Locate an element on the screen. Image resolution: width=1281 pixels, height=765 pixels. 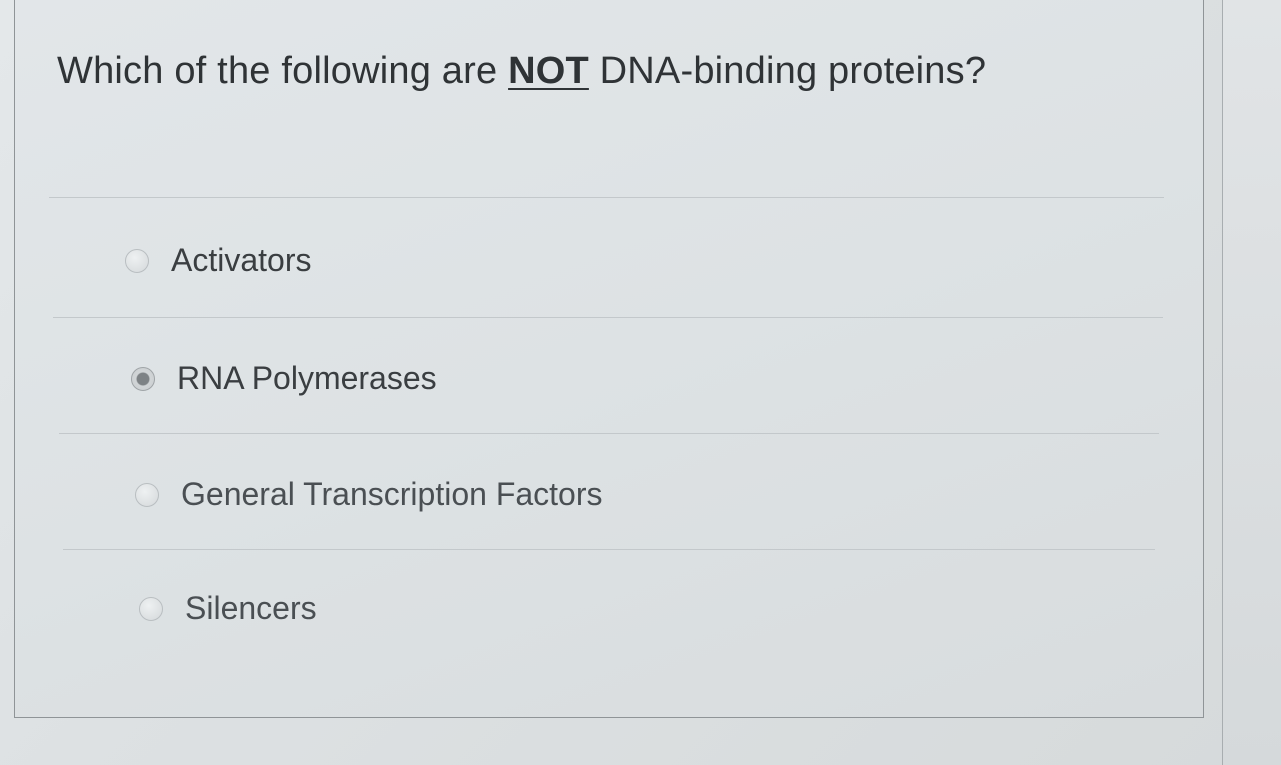
option-label: General Transcription Factors is located at coordinates (392, 494).